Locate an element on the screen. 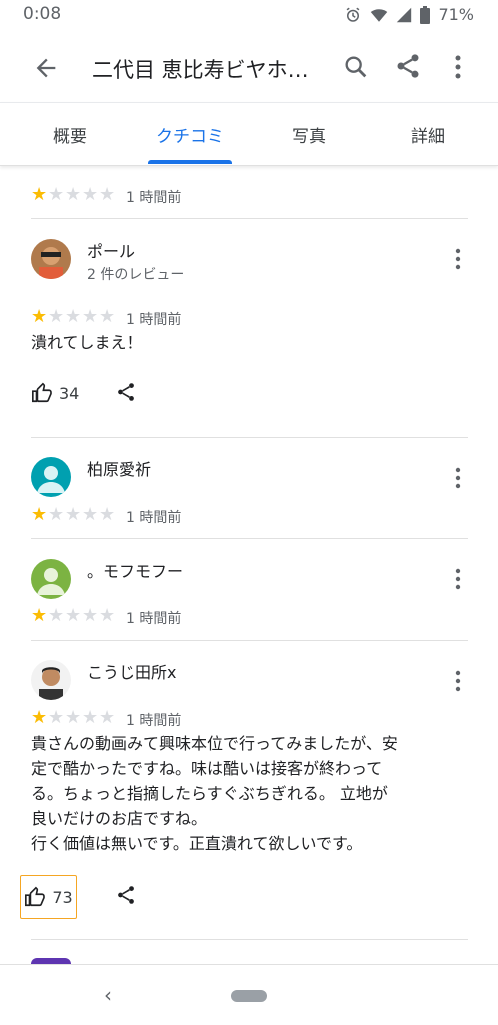 The image size is (498, 1025). home-pill is located at coordinates (249, 996).